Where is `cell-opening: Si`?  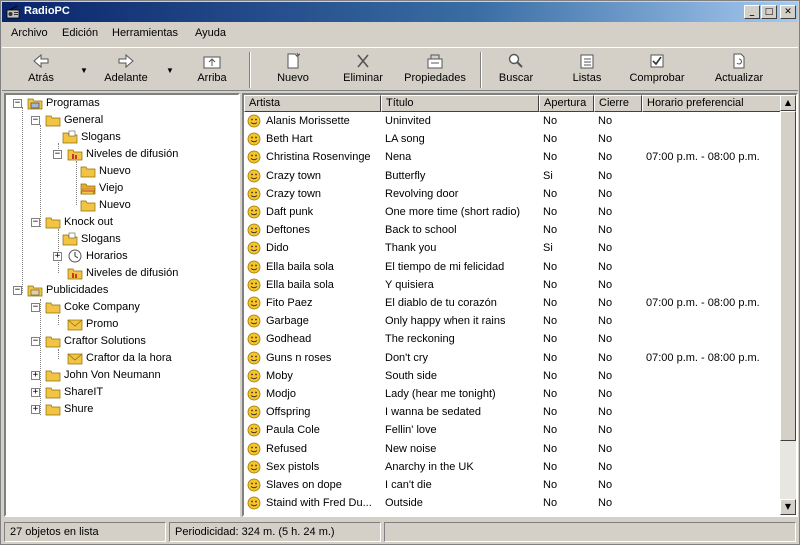 cell-opening: Si is located at coordinates (548, 248).